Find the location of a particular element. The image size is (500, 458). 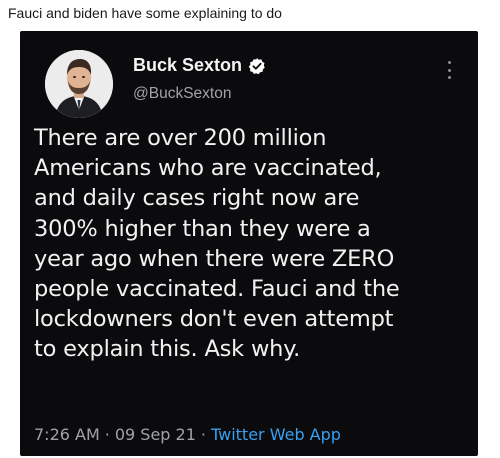

tweet-date: 09 Sep 21 is located at coordinates (155, 434).